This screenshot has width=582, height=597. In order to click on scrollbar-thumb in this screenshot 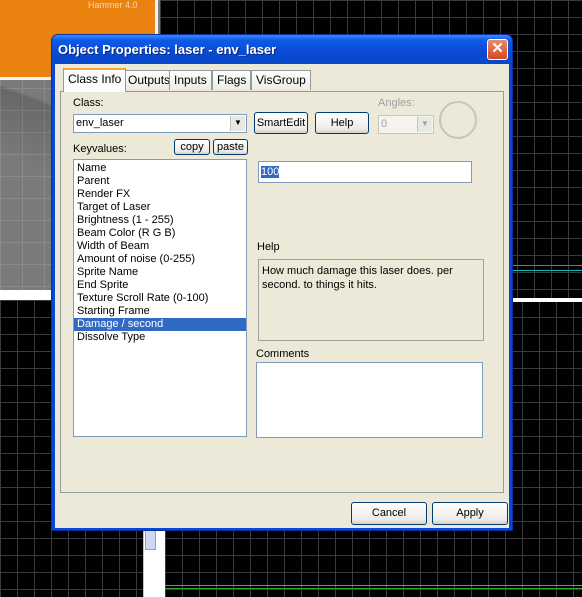, I will do `click(150, 539)`.